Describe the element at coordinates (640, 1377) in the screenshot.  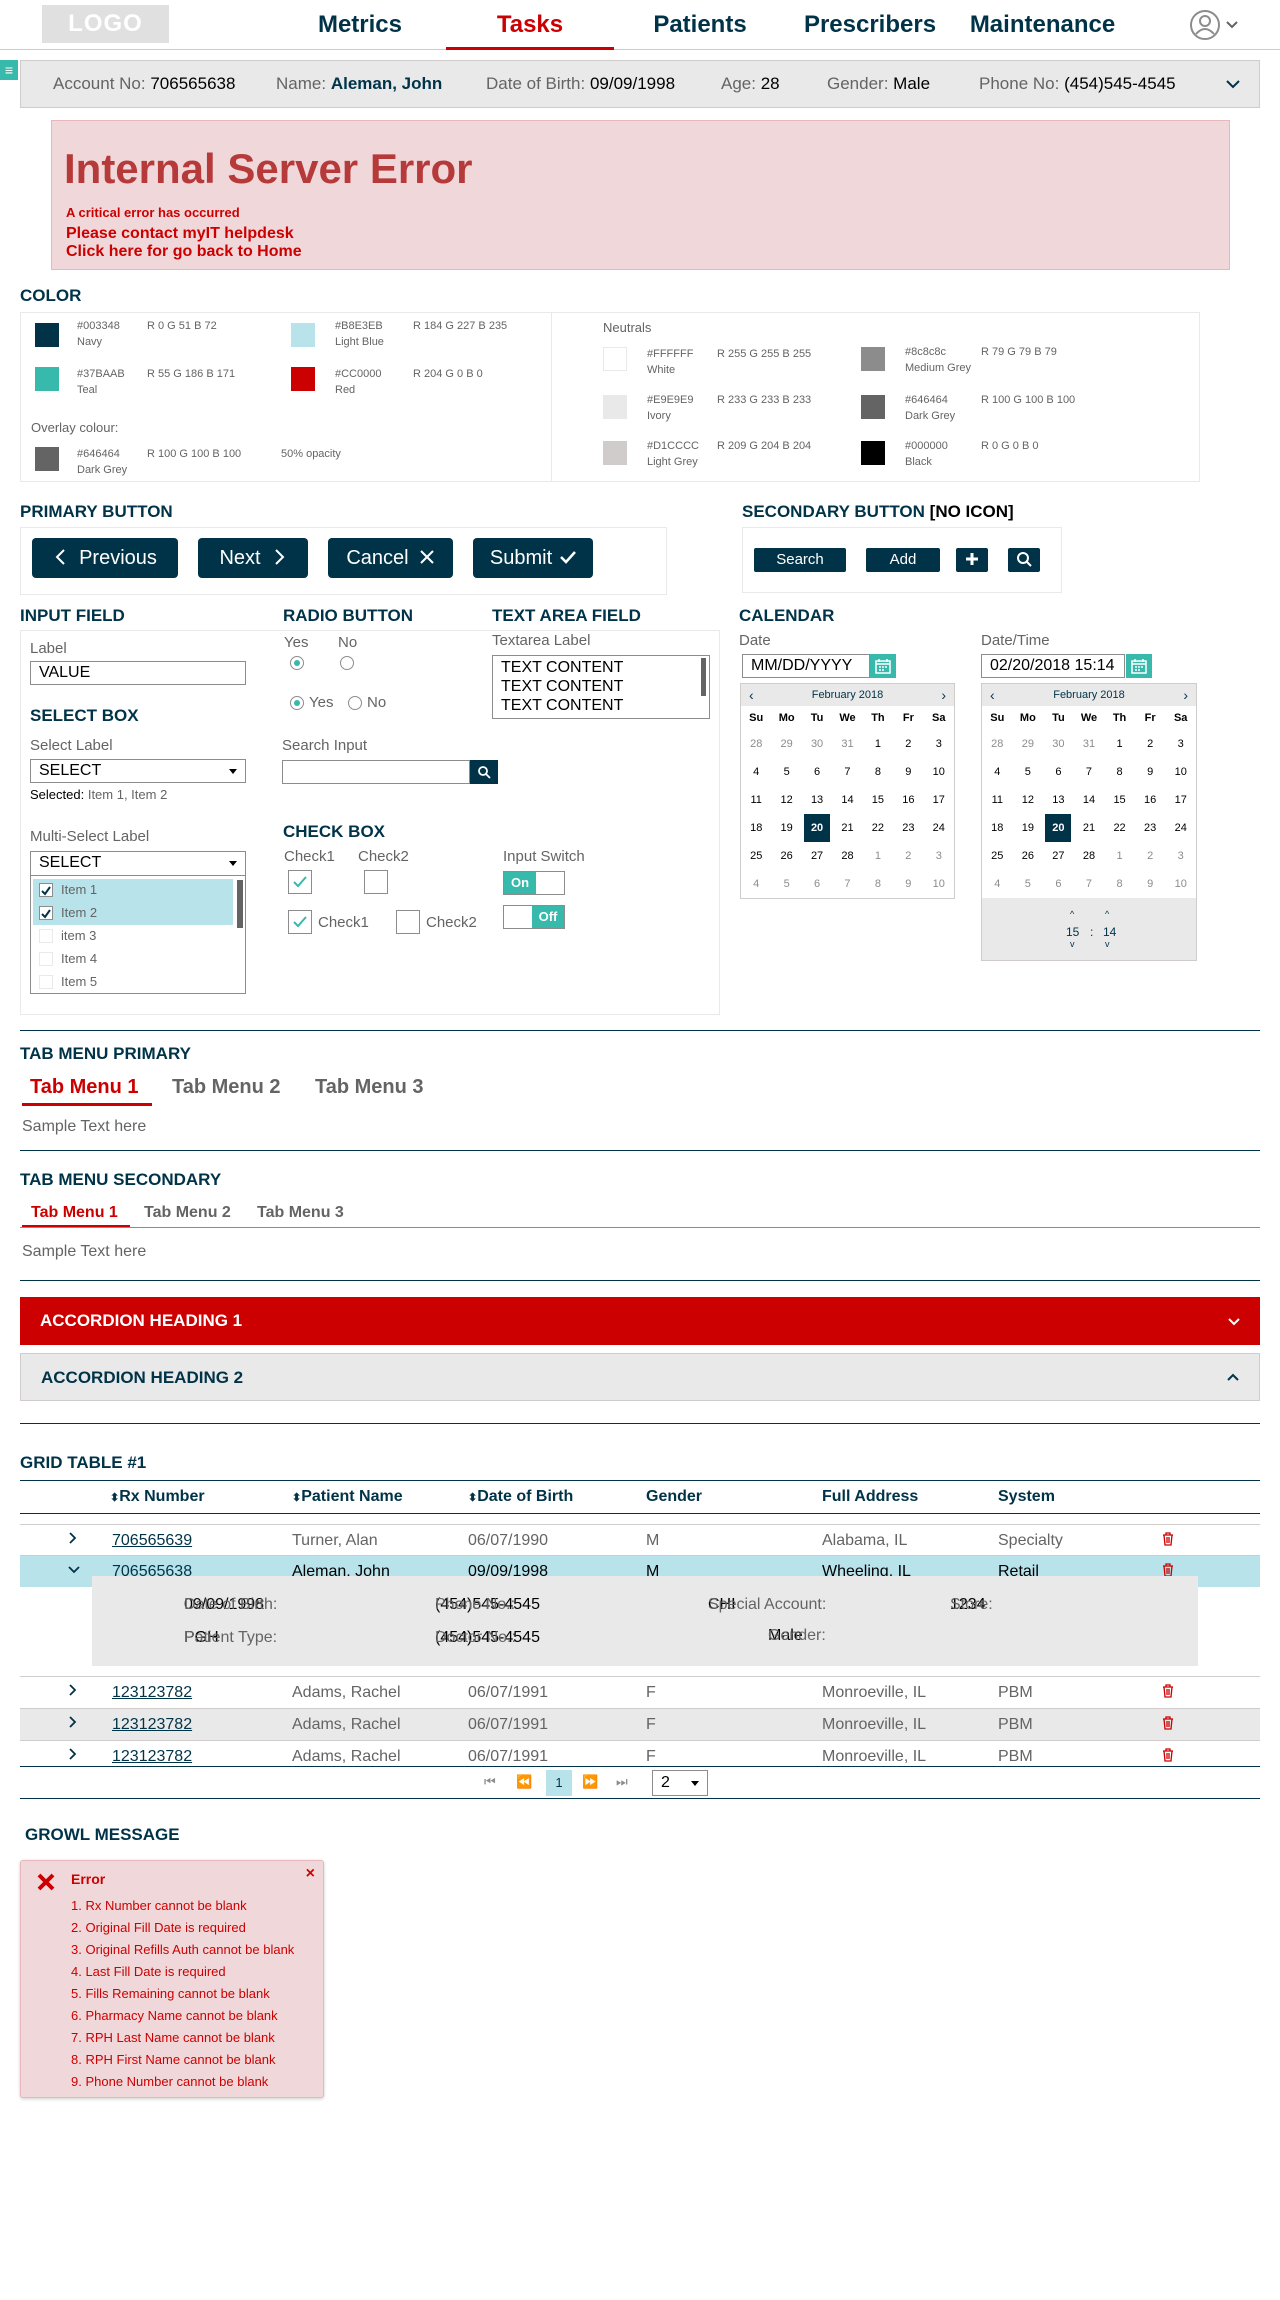
I see `accordion-heading-2: ACCORDION HEADING 2` at that location.